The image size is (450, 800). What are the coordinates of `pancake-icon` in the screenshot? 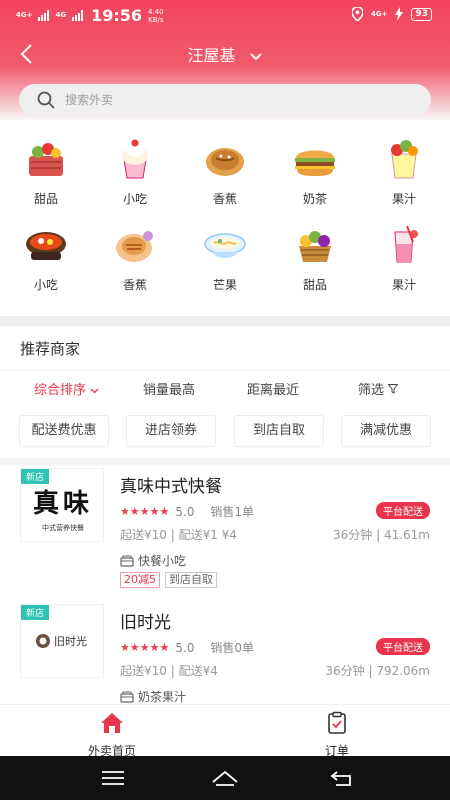 It's located at (225, 162).